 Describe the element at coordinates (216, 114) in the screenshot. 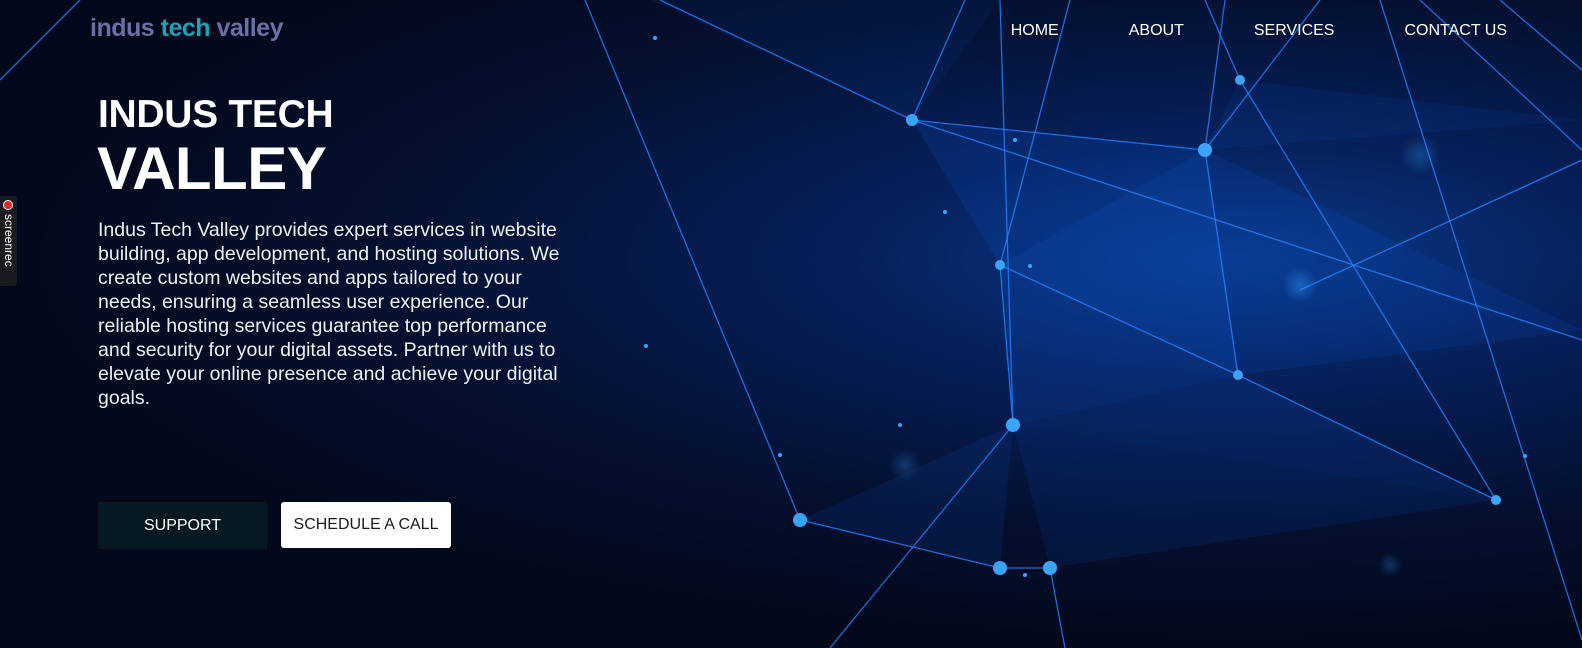

I see `hero-title-line-1: INDUS TECH` at that location.